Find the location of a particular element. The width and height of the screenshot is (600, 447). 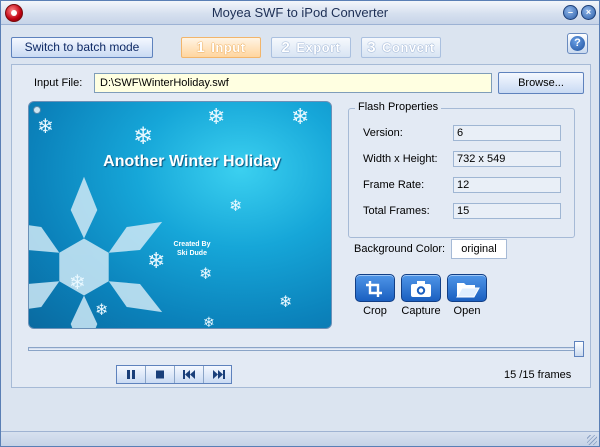

total-frames-value: 15 is located at coordinates (507, 211).